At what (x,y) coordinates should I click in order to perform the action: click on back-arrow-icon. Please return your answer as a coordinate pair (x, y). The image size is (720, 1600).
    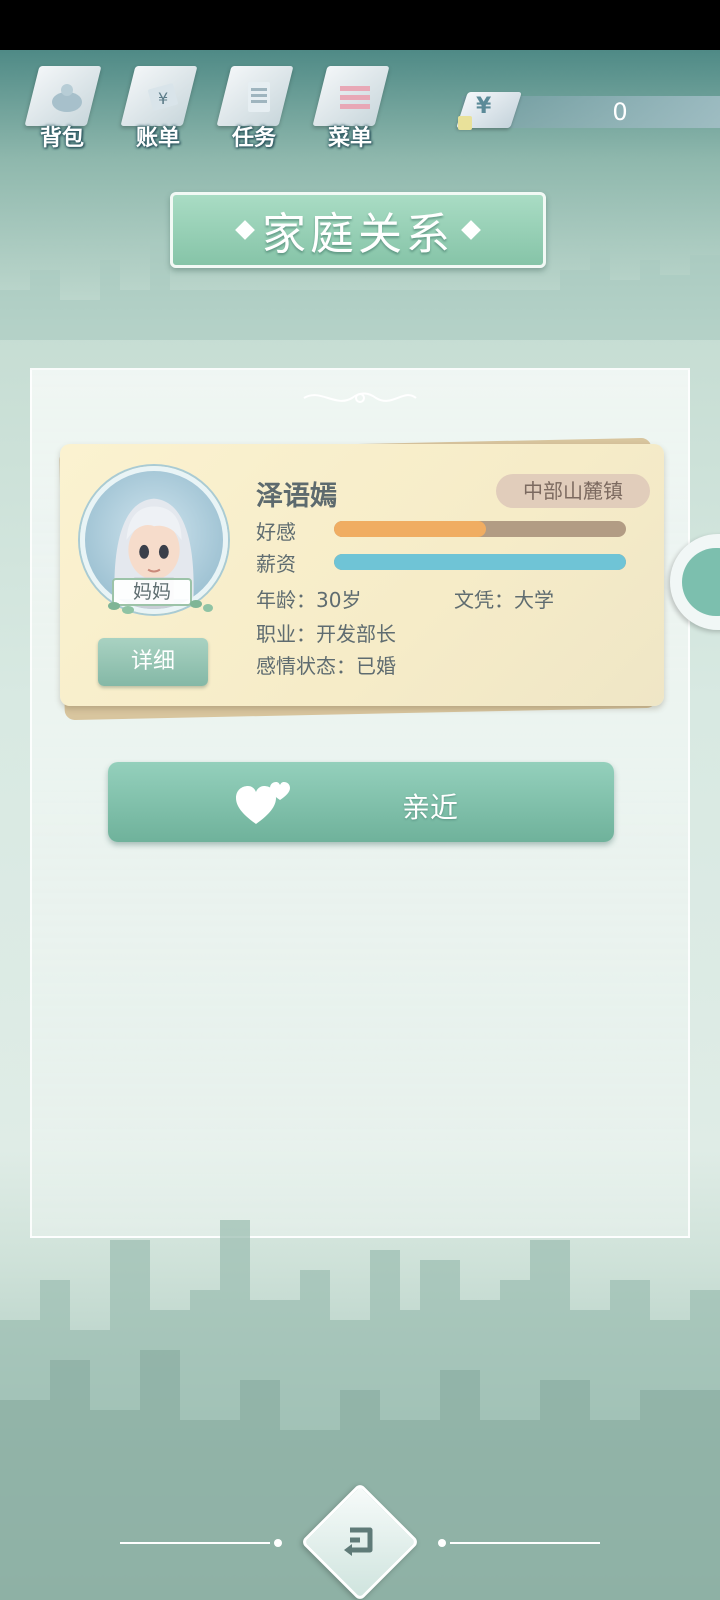
    Looking at the image, I should click on (358, 1541).